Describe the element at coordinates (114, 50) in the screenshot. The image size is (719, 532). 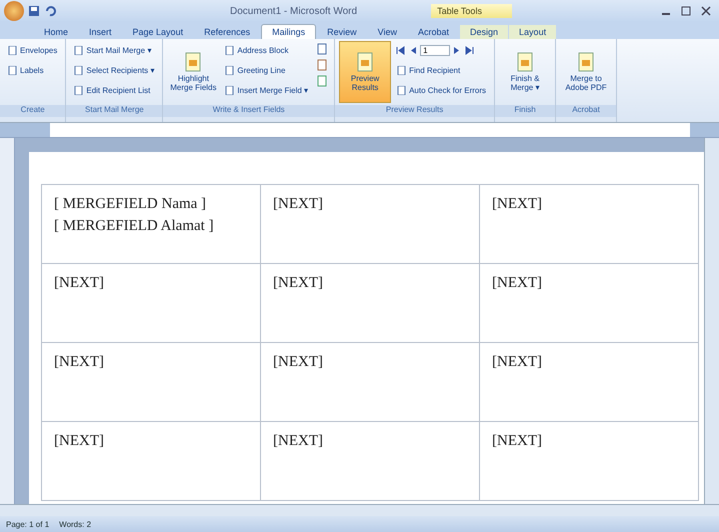
I see `ribbon-button: Start Mail Merge ▾` at that location.